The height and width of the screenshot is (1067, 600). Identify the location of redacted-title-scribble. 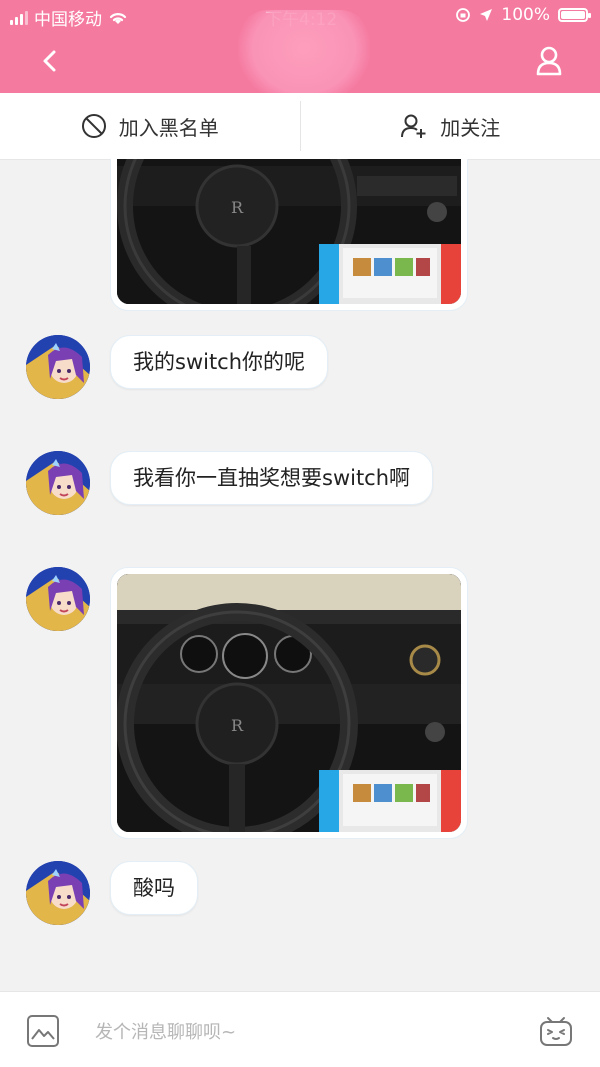
(304, 58).